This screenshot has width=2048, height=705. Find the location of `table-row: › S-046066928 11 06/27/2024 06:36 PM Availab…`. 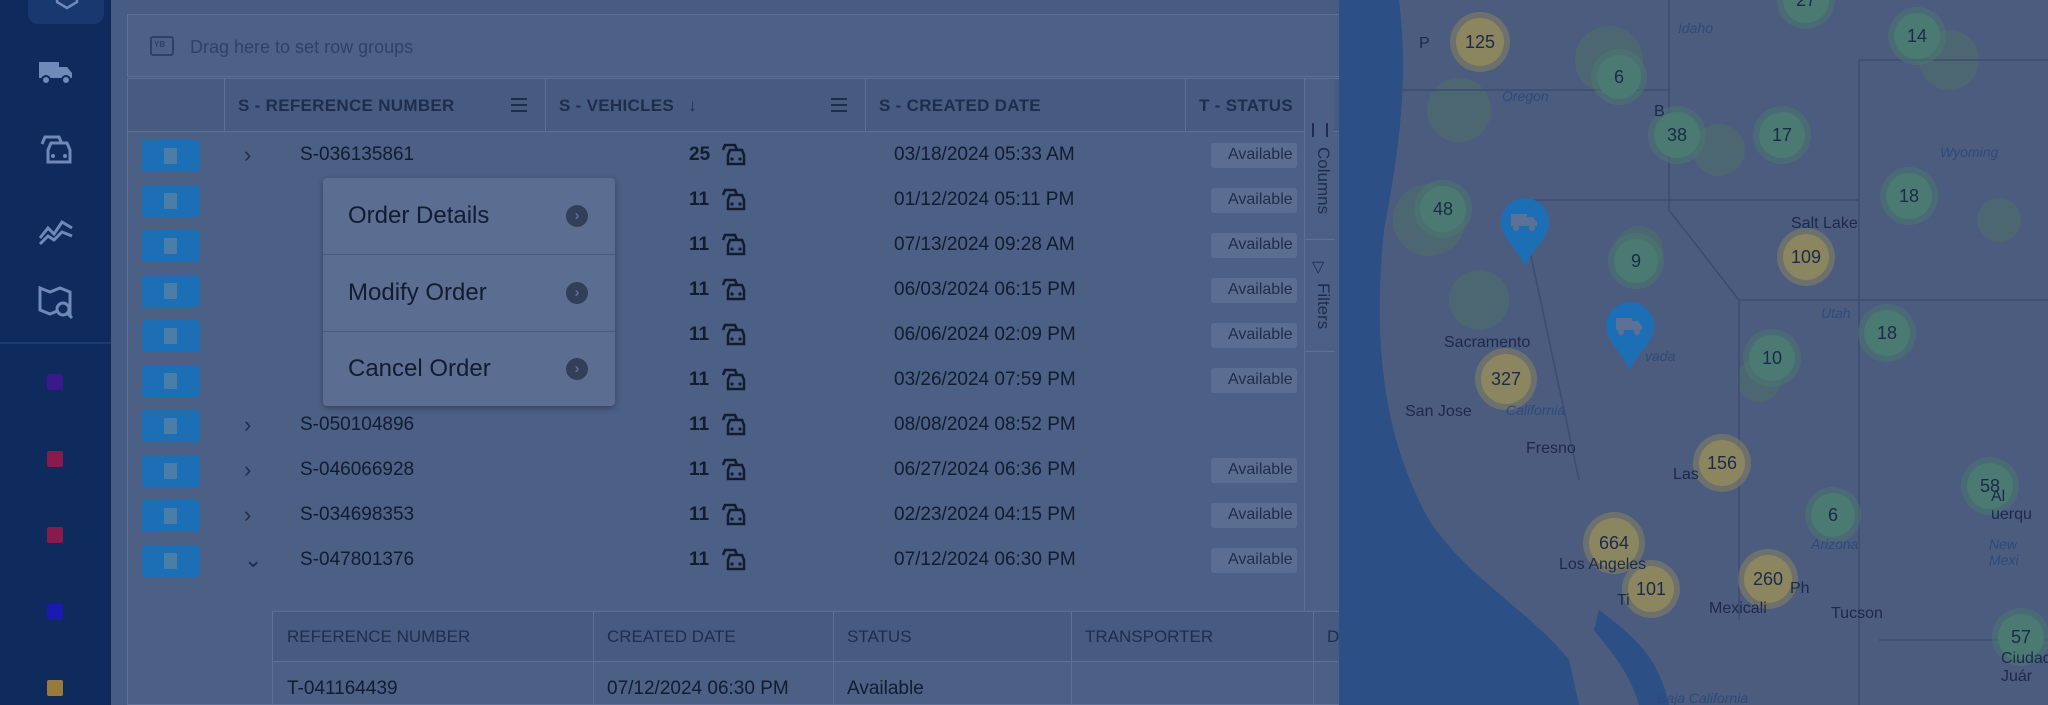

table-row: › S-046066928 11 06/27/2024 06:36 PM Availab… is located at coordinates (712, 469).